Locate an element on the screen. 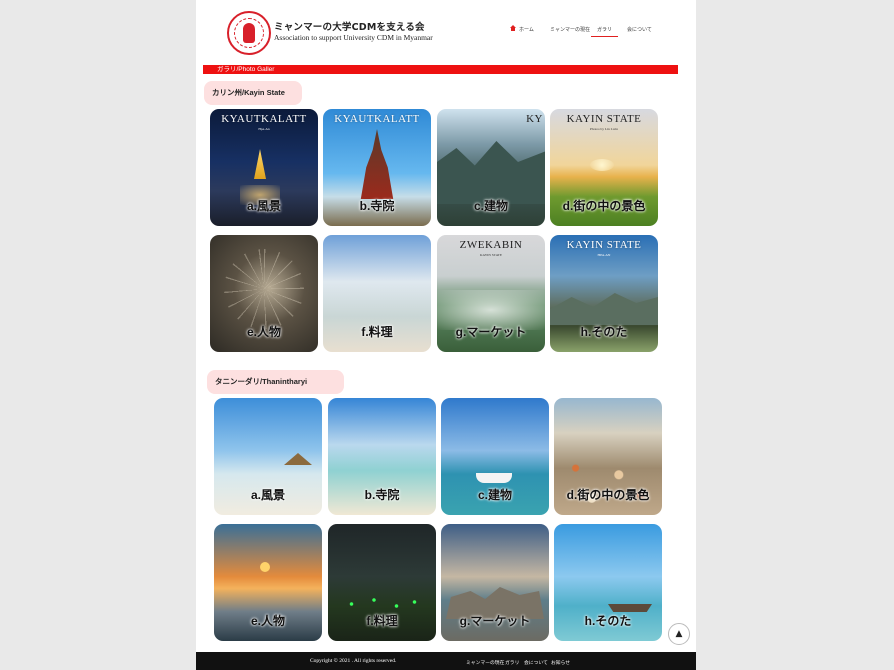 The image size is (894, 670). gallery-tile-thanintharyi-f: f.料理 is located at coordinates (382, 582).